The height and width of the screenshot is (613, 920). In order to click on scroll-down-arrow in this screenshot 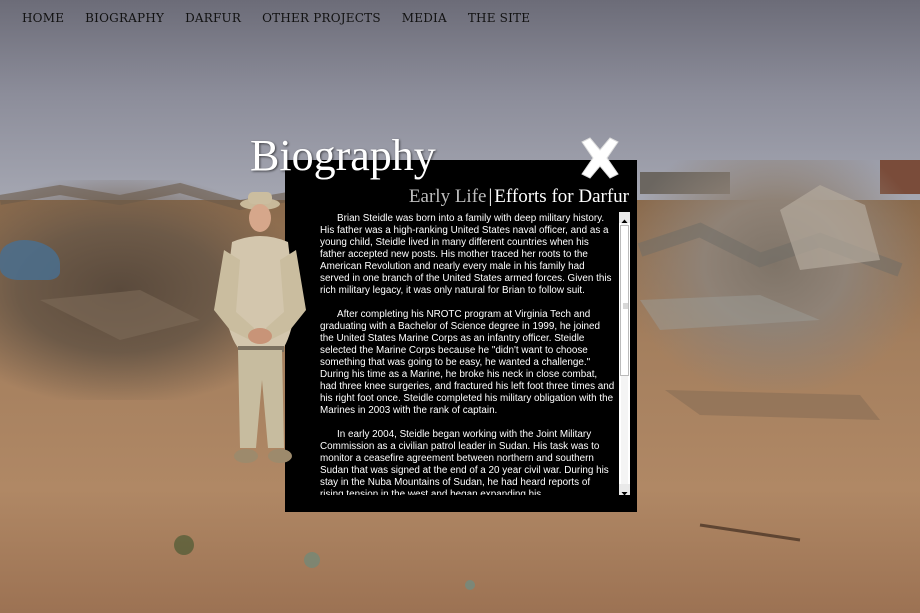, I will do `click(624, 490)`.